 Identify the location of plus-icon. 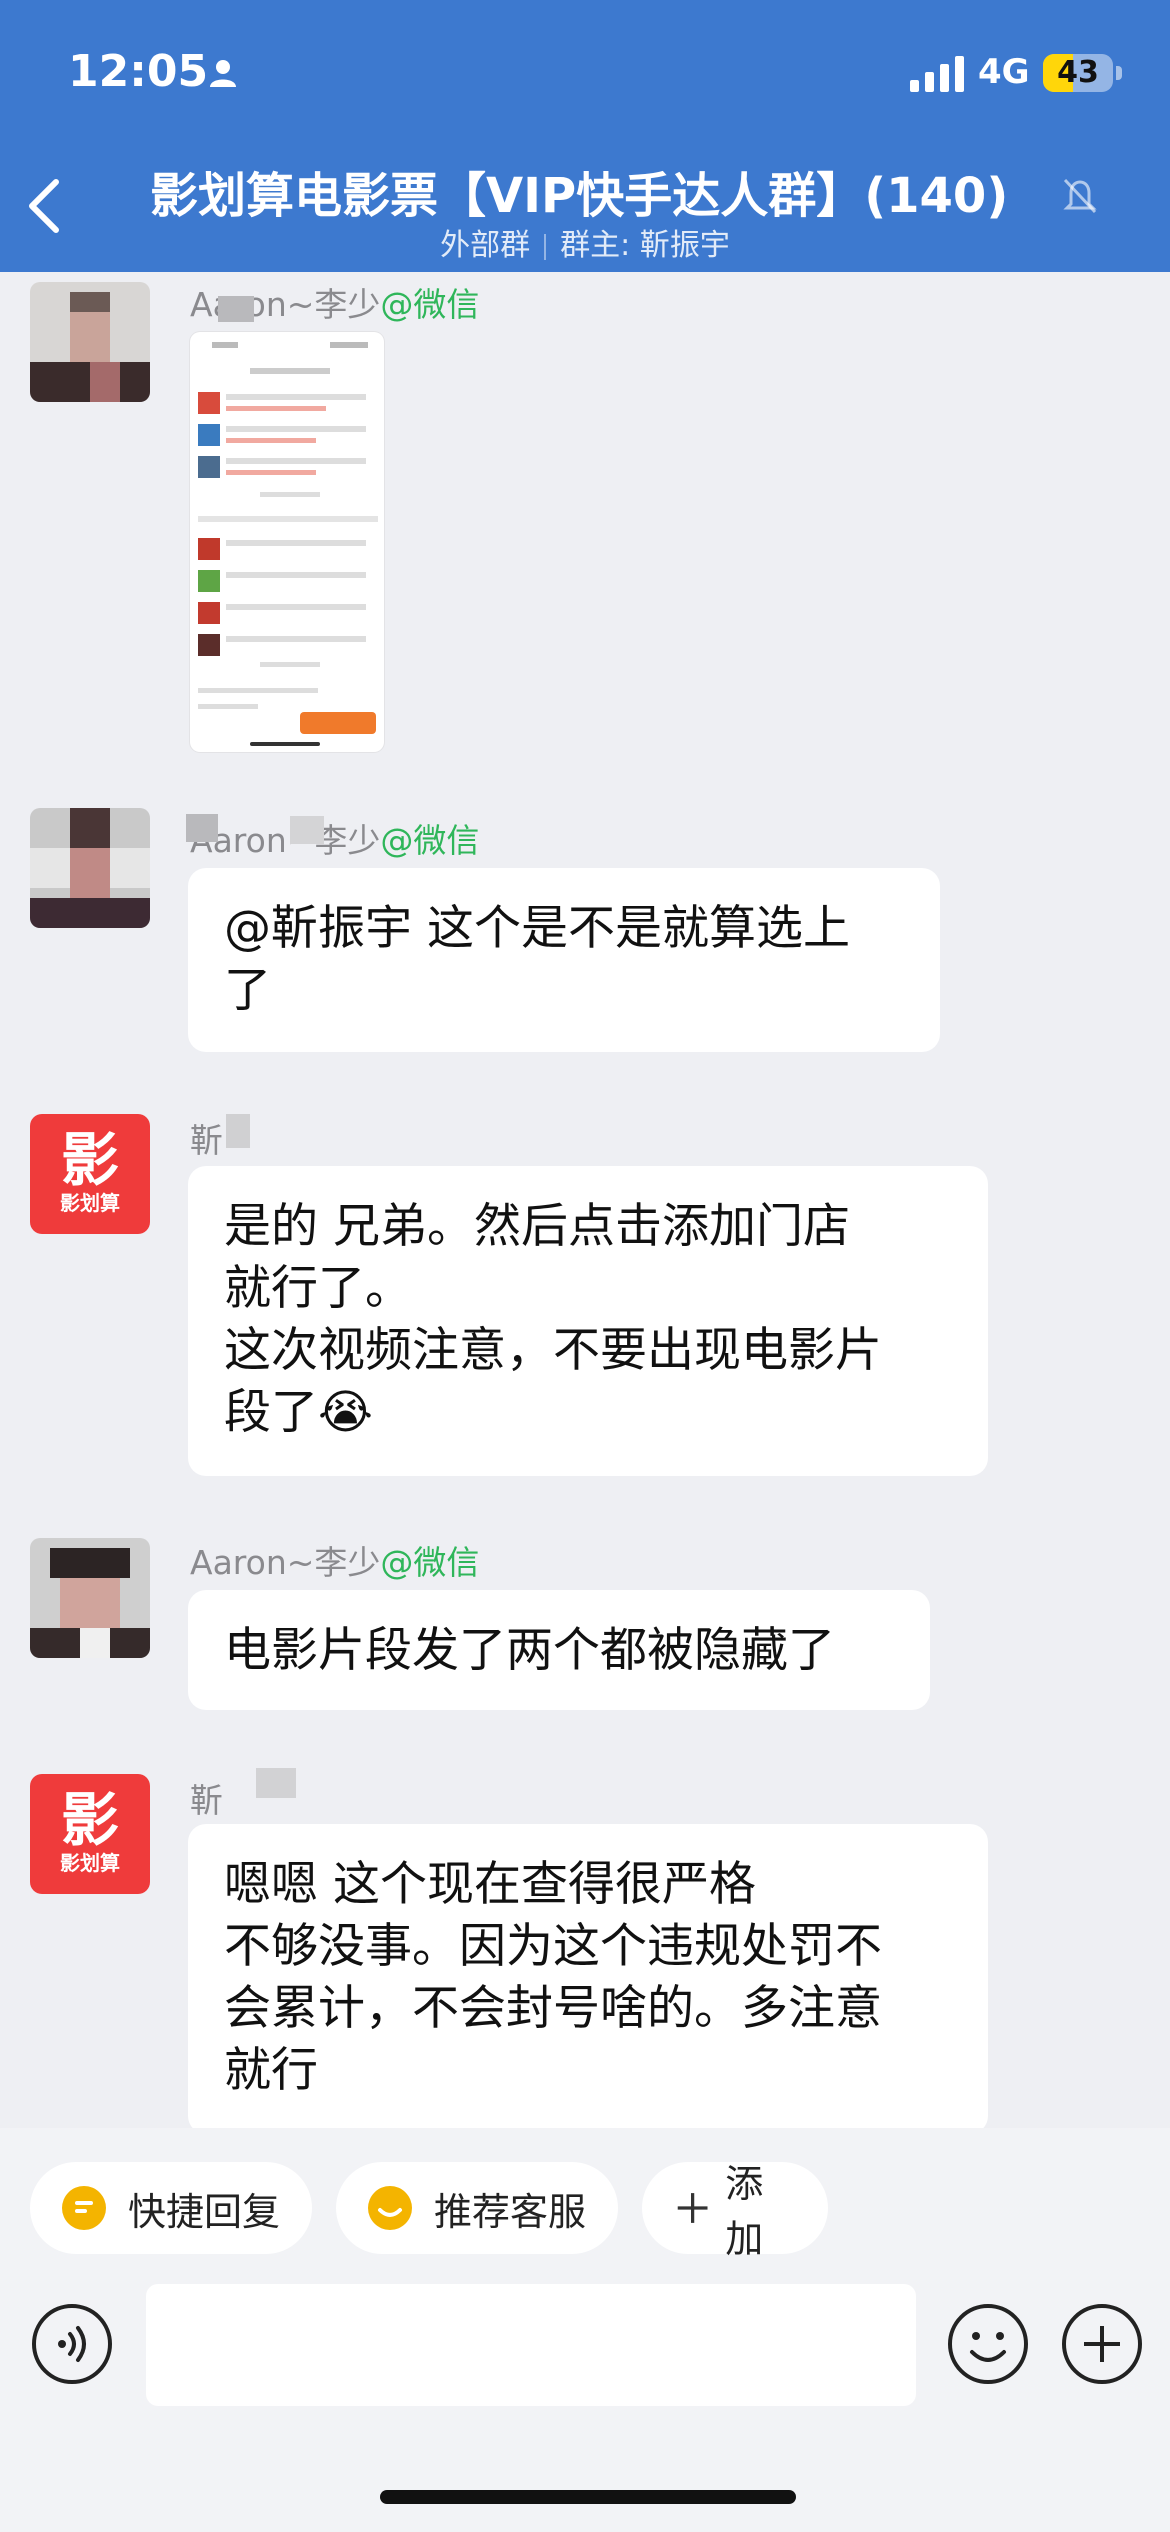
(692, 2208).